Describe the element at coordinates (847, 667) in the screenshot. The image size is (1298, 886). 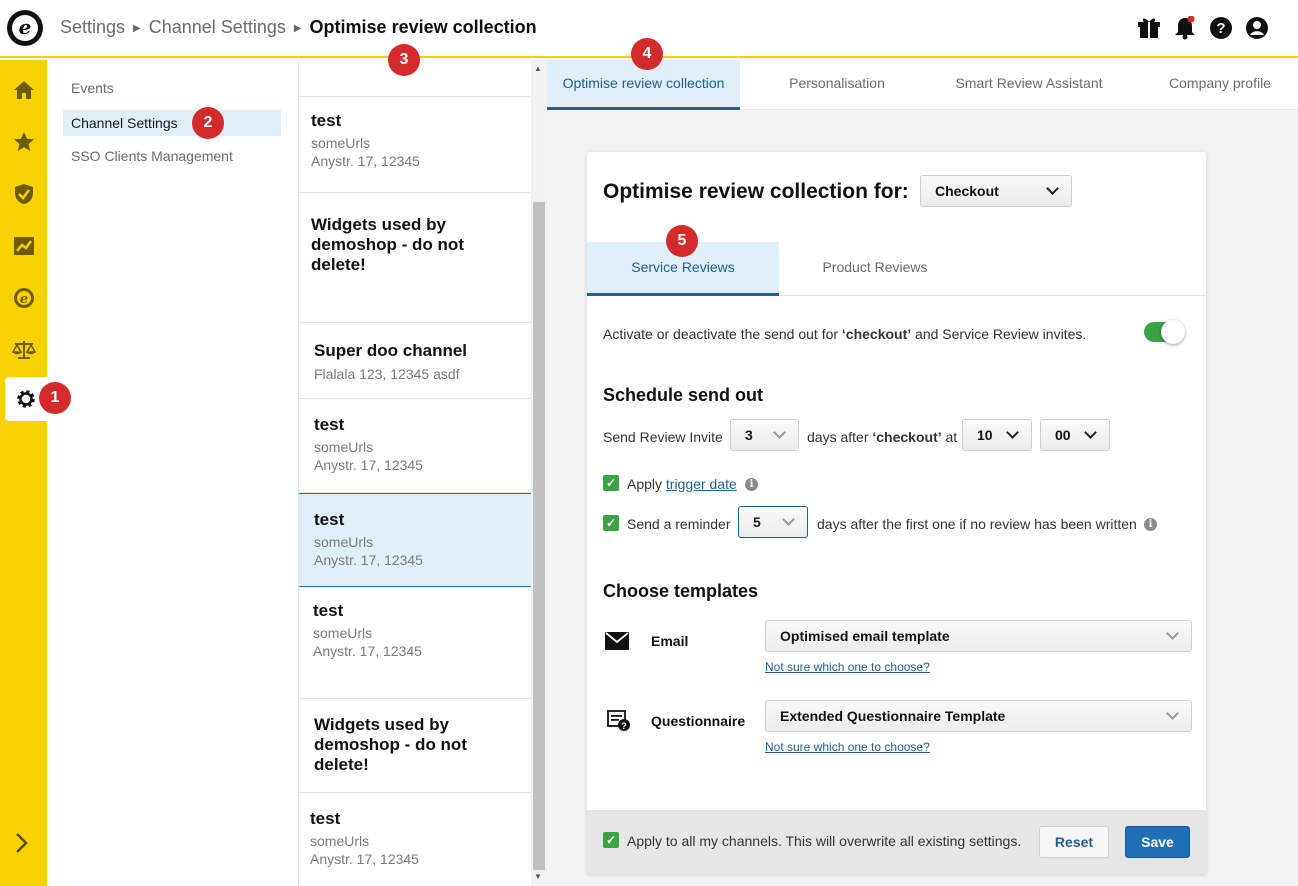
I see `email-help-link: Not sure which one to choose?` at that location.